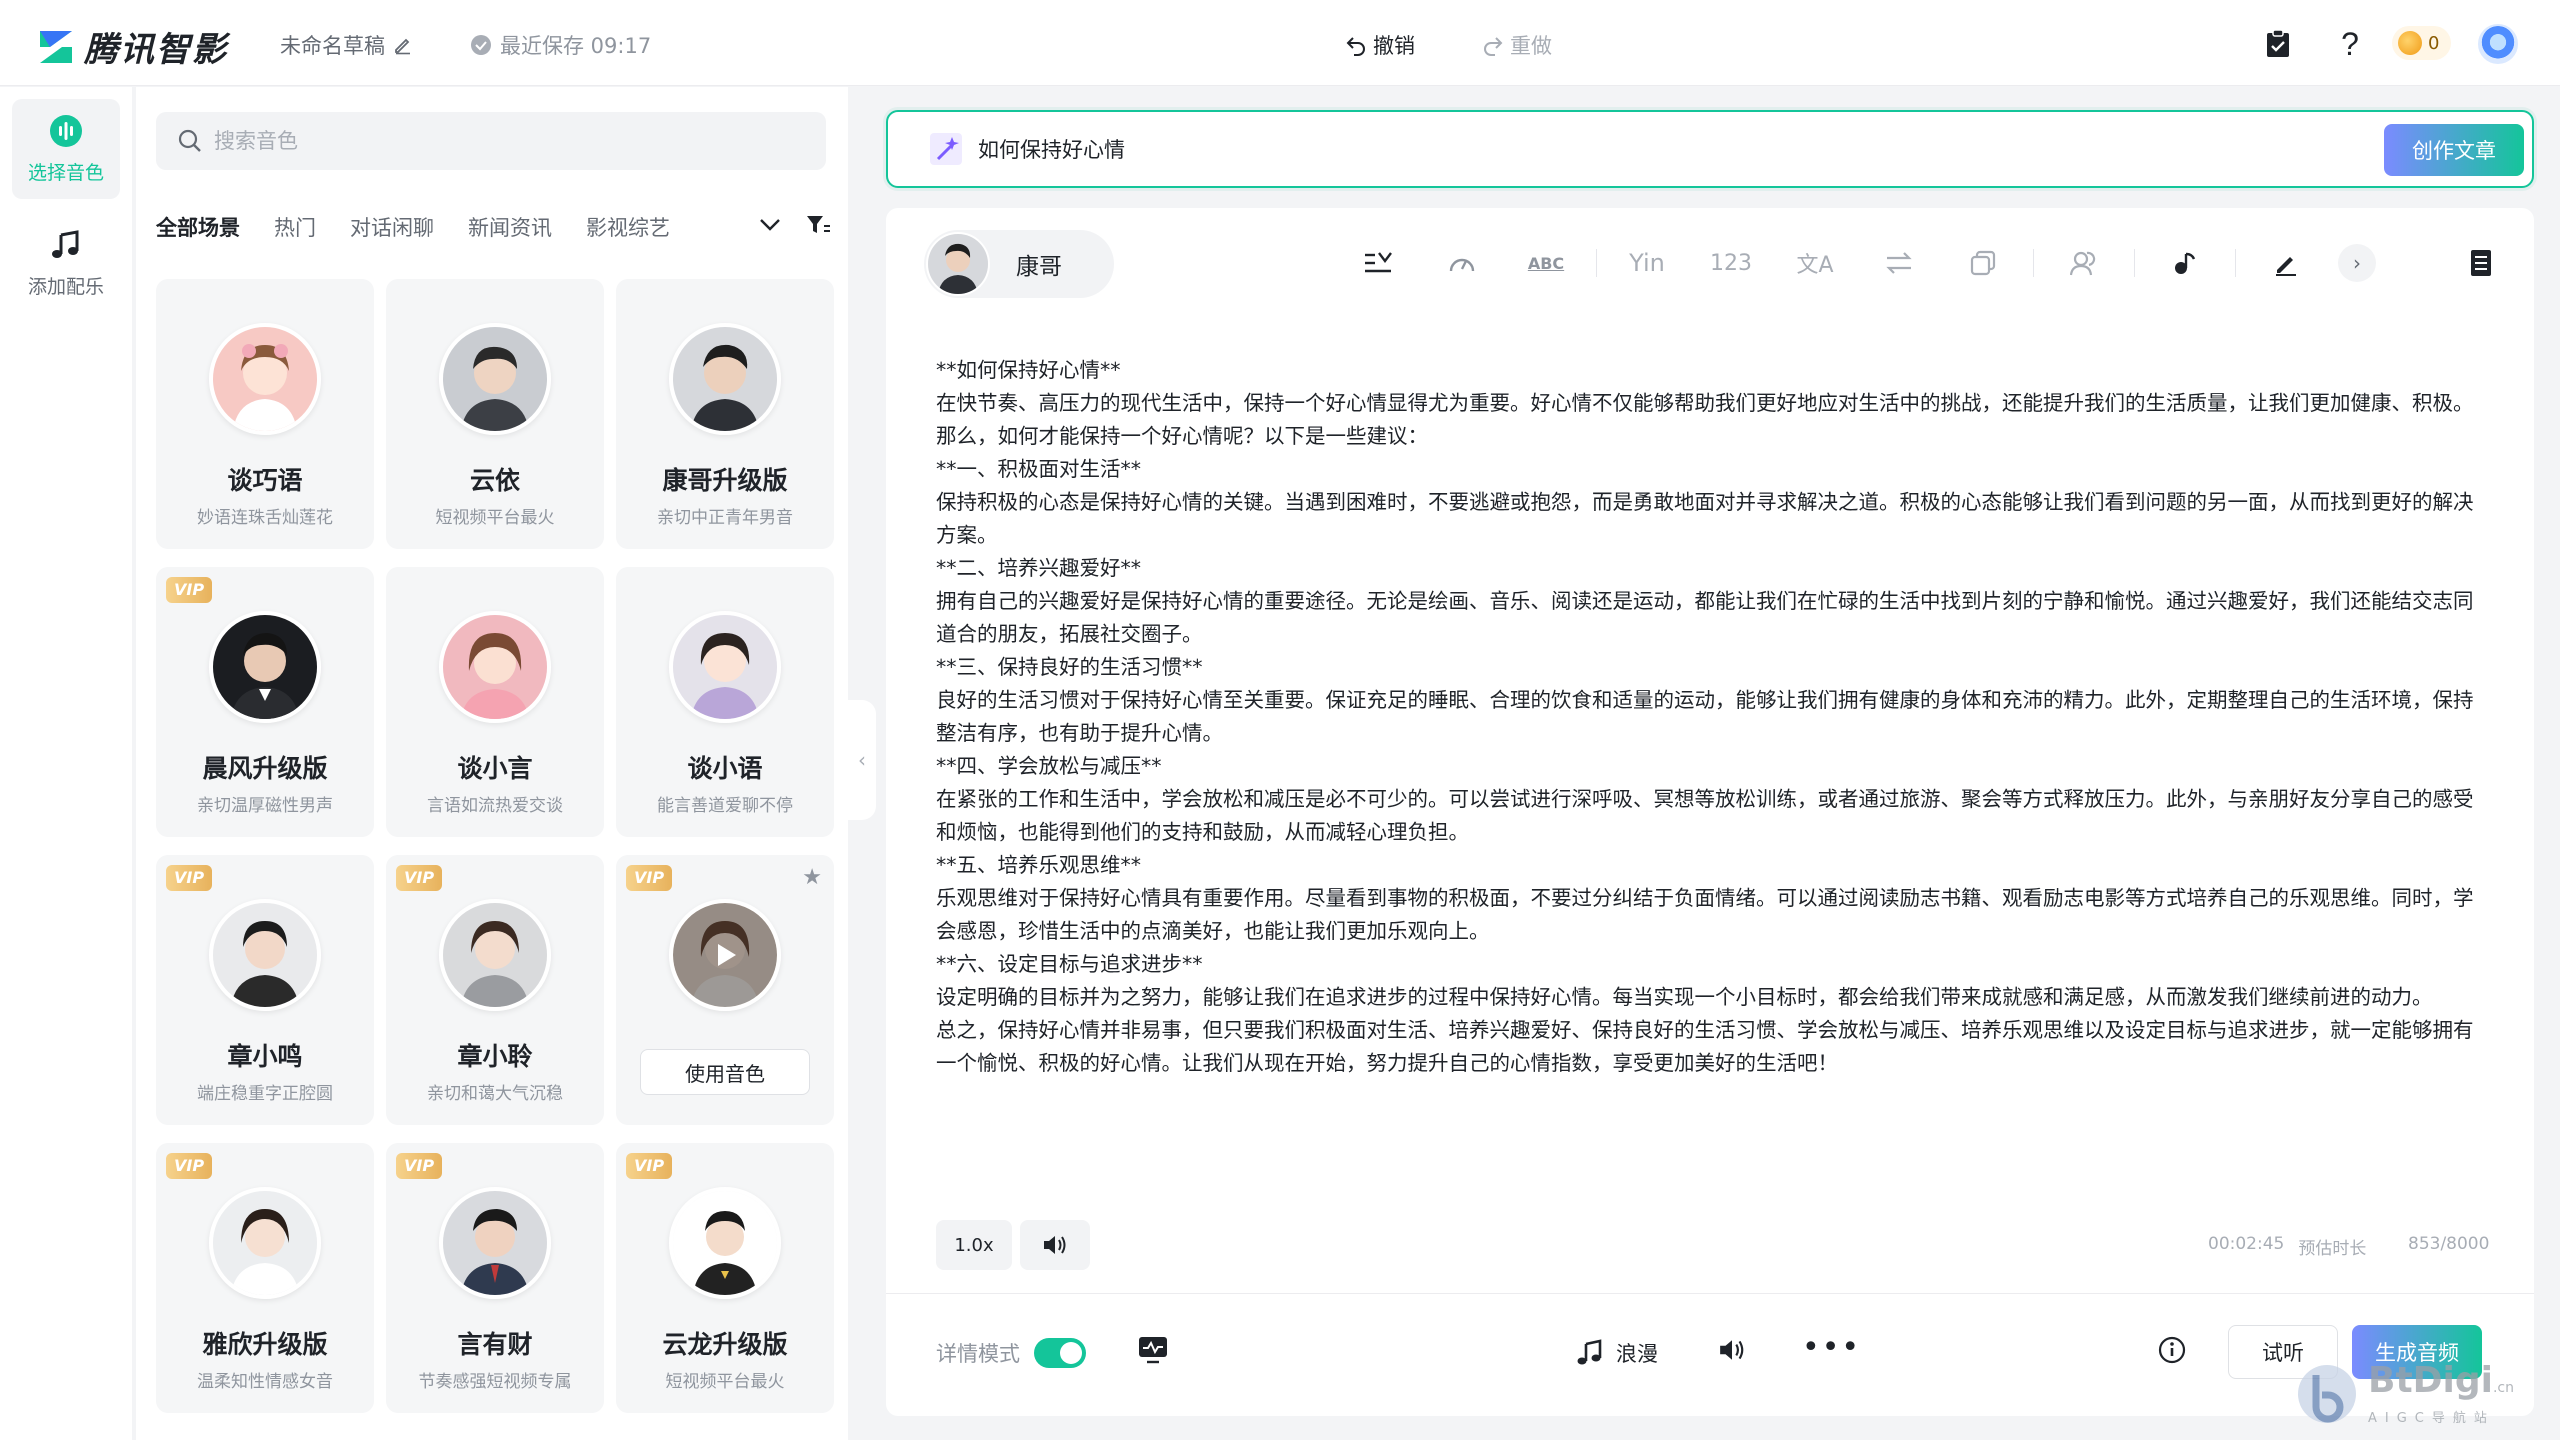 This screenshot has width=2560, height=1440. I want to click on bgm-selector: 浪漫, so click(1617, 1353).